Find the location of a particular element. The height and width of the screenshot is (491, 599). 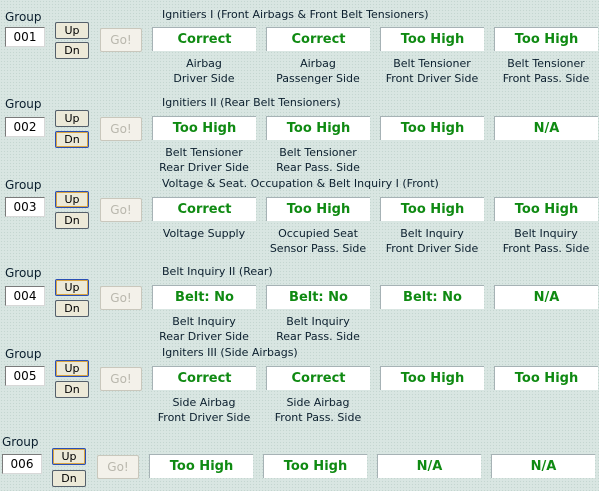

group-number-field: 006 is located at coordinates (22, 464).